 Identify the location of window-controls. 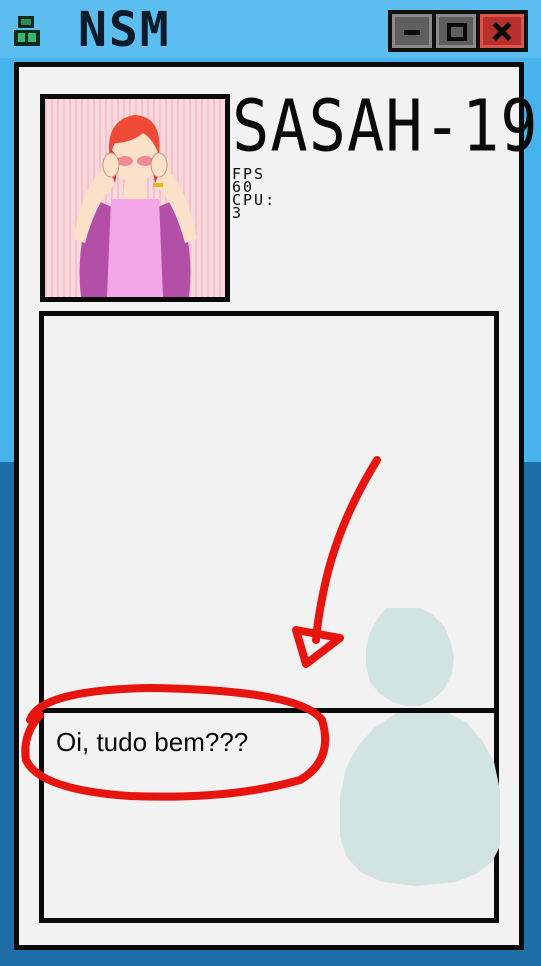
(458, 31).